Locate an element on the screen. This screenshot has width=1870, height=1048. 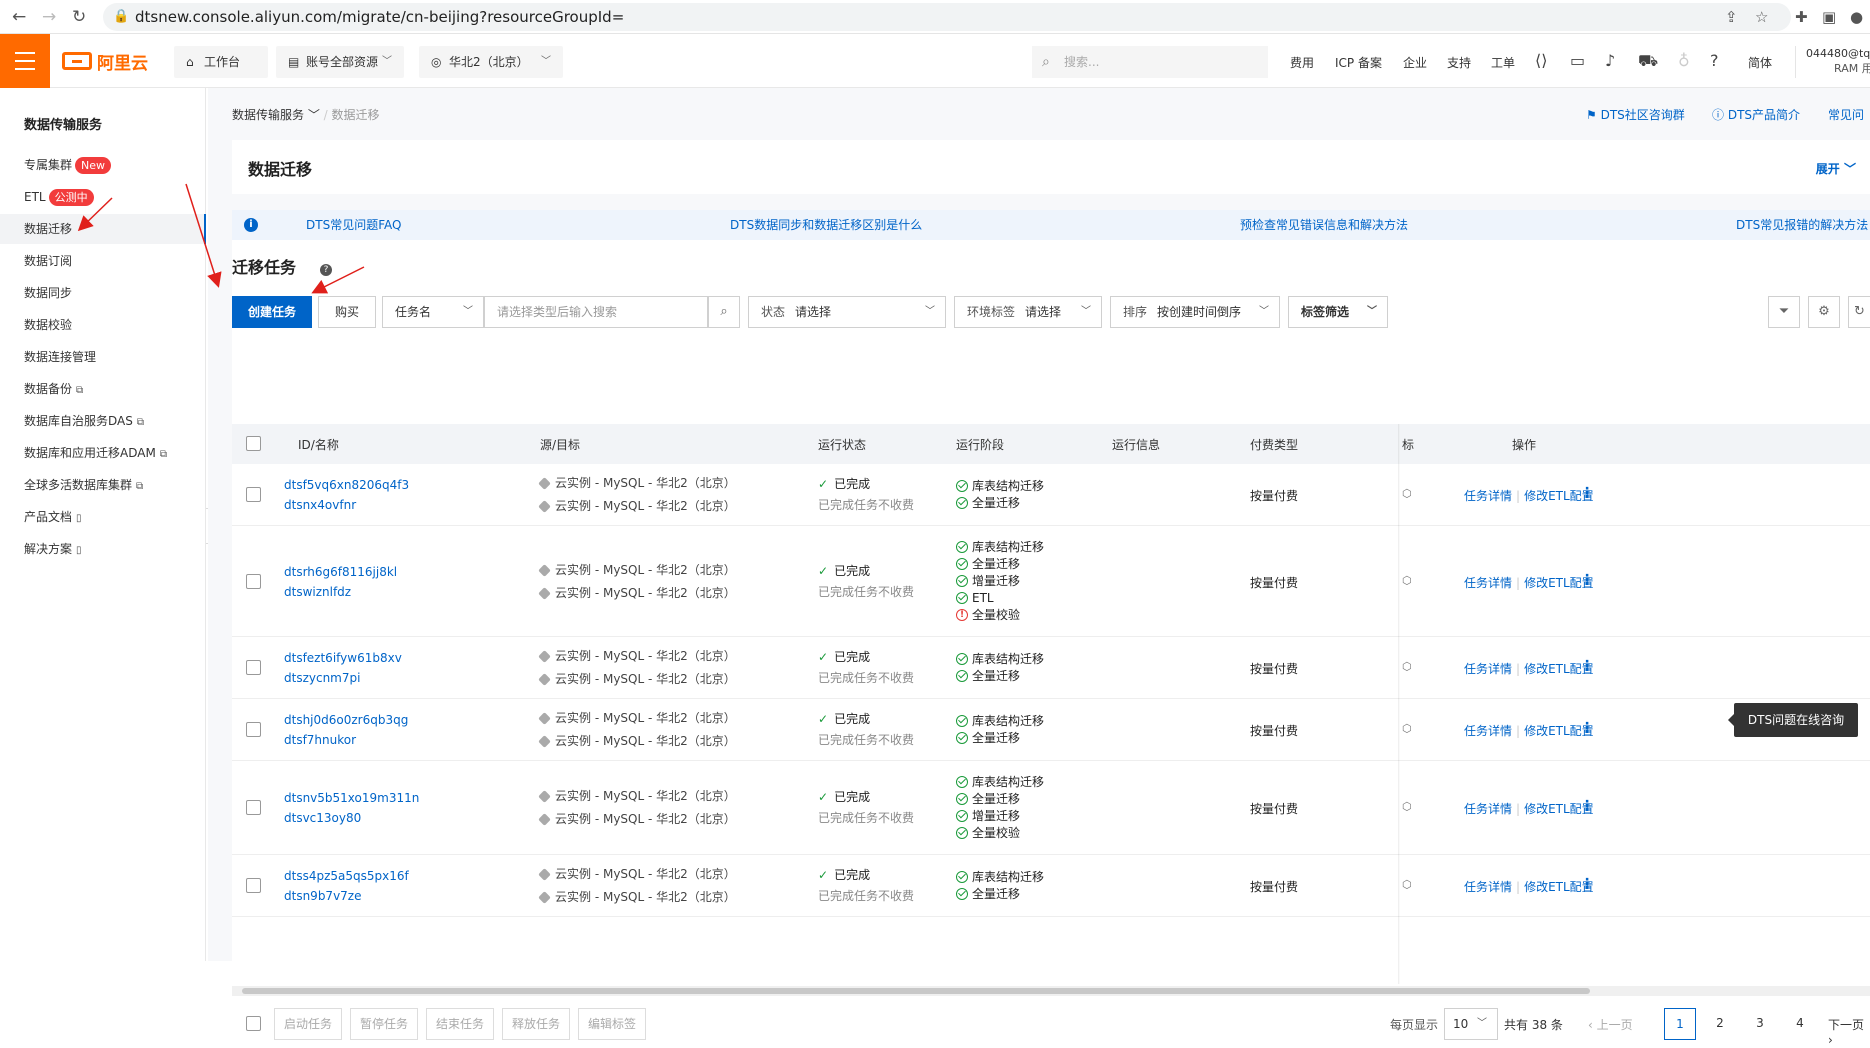
page-4: 4 is located at coordinates (1800, 1024).